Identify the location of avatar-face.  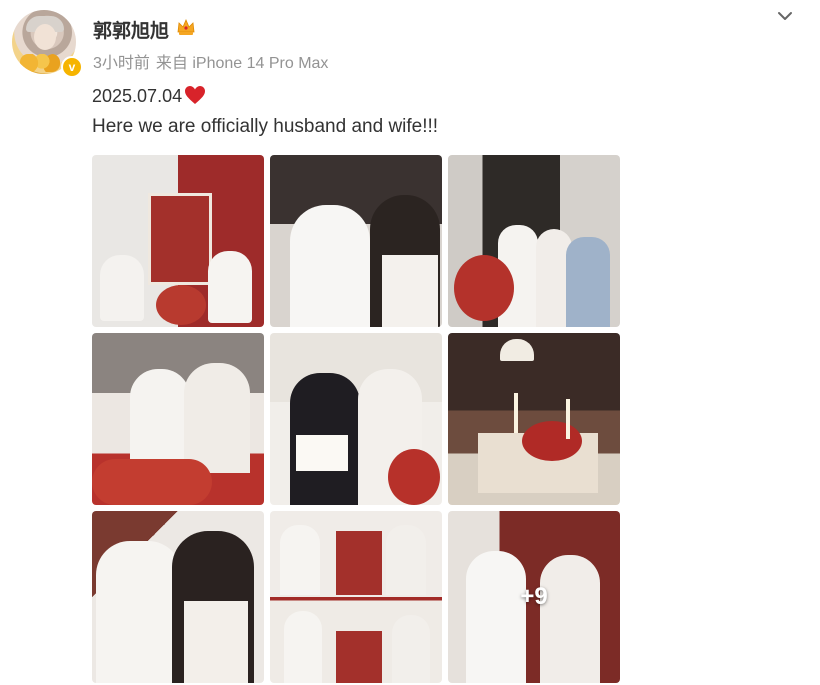
(45, 37).